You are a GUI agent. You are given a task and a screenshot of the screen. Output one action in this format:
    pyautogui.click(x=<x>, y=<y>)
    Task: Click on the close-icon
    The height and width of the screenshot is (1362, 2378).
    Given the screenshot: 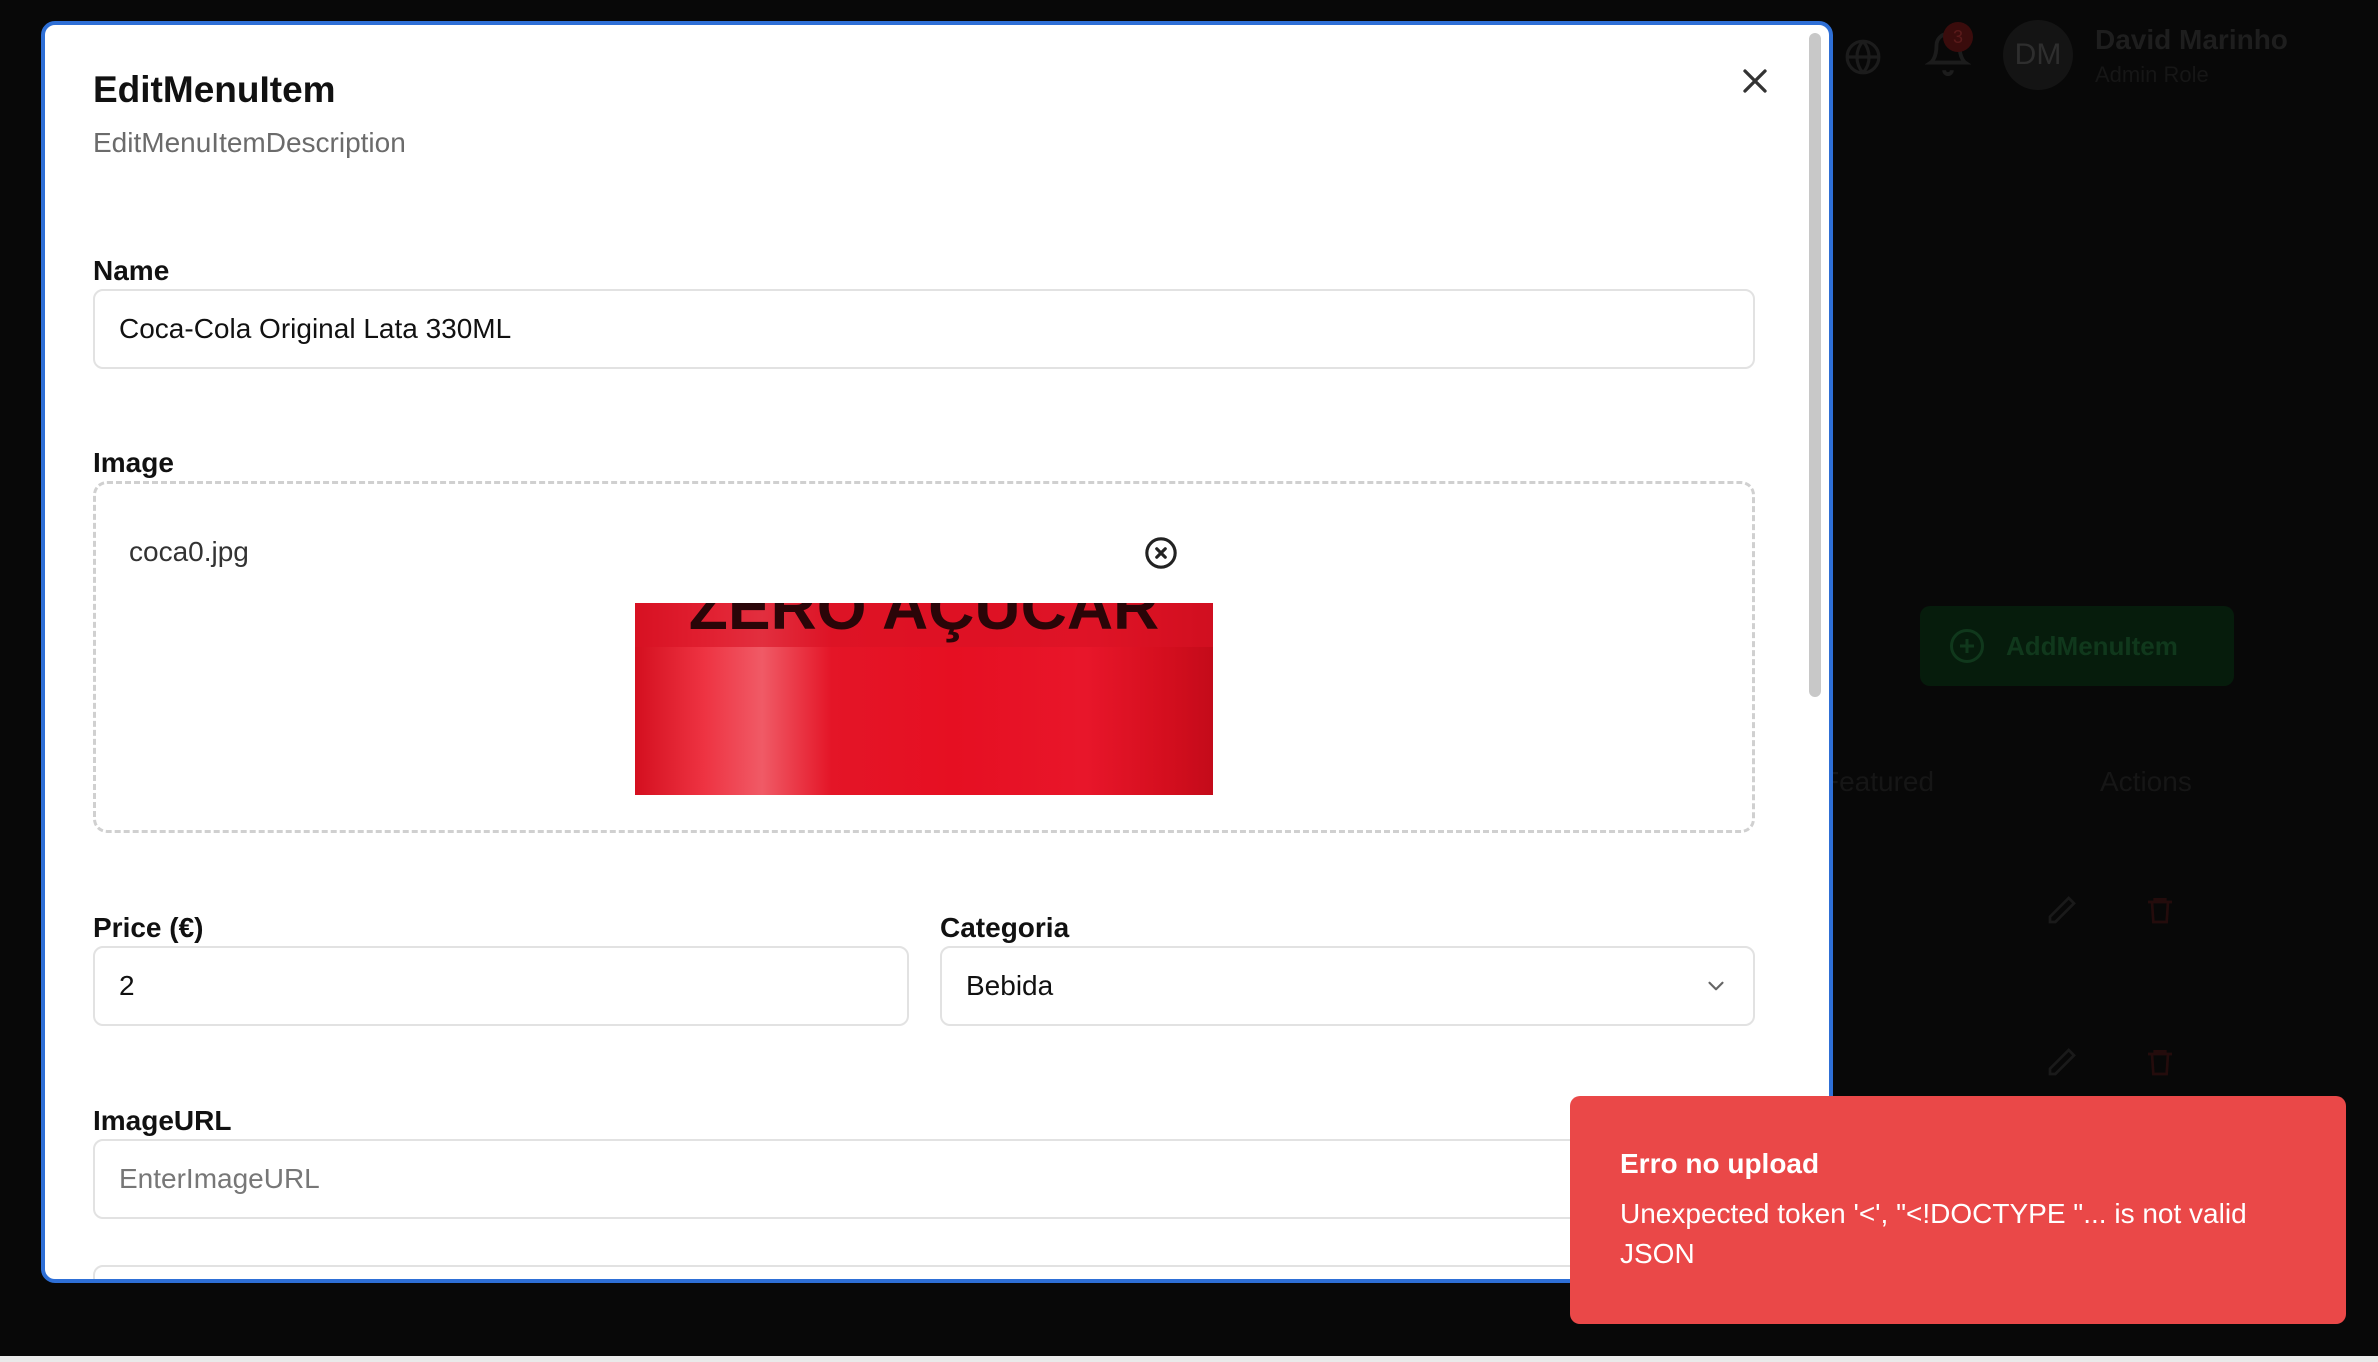 What is the action you would take?
    pyautogui.click(x=1755, y=81)
    